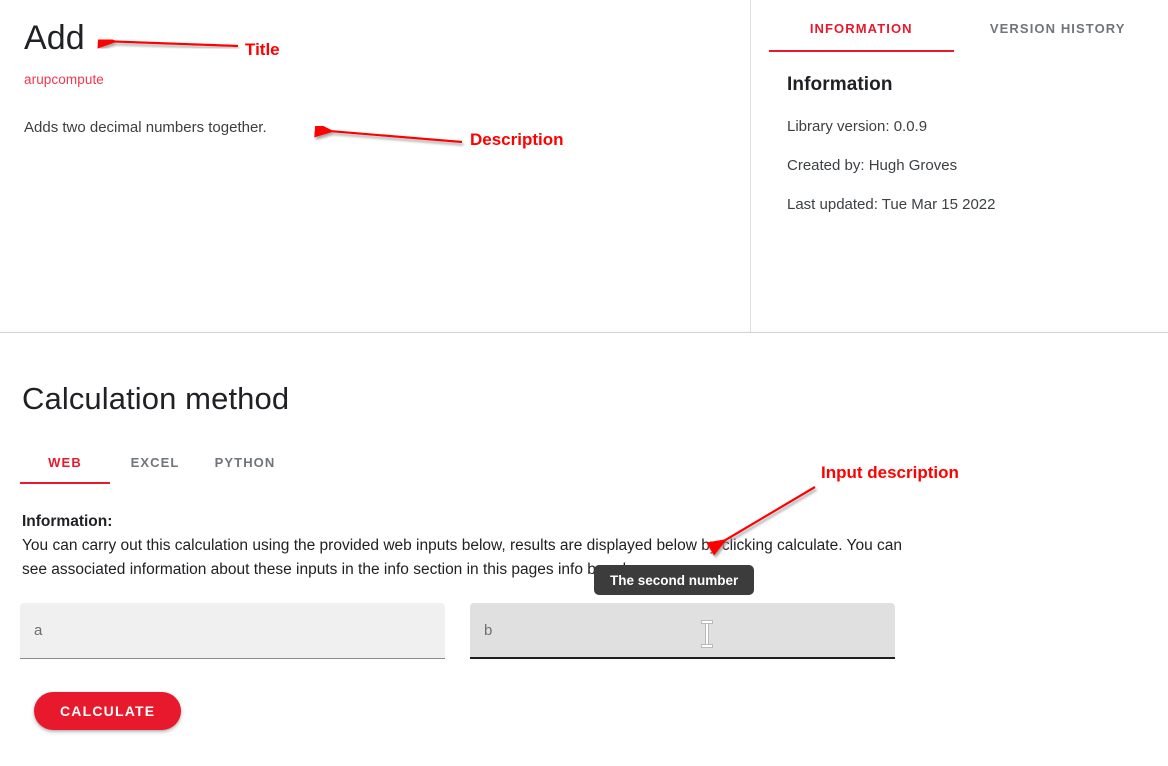  I want to click on tab-information: INFORMATION, so click(861, 26).